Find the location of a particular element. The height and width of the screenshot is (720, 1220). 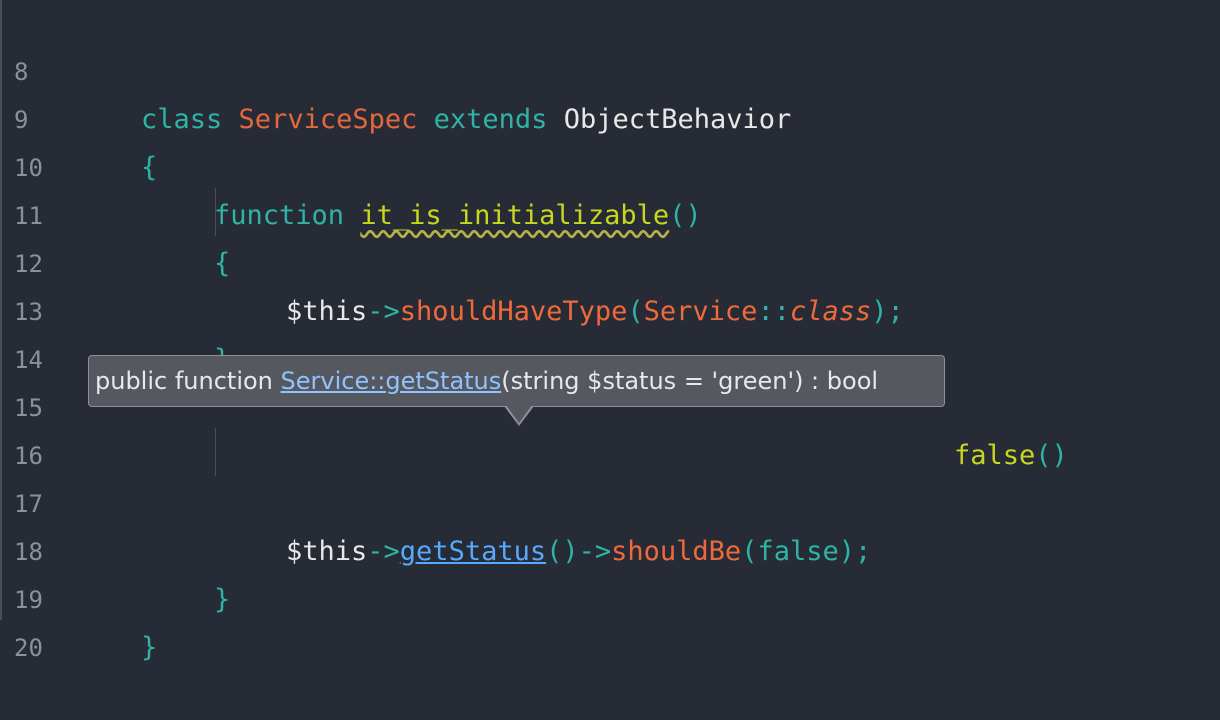

tooltip-prefix: public function is located at coordinates (188, 381).